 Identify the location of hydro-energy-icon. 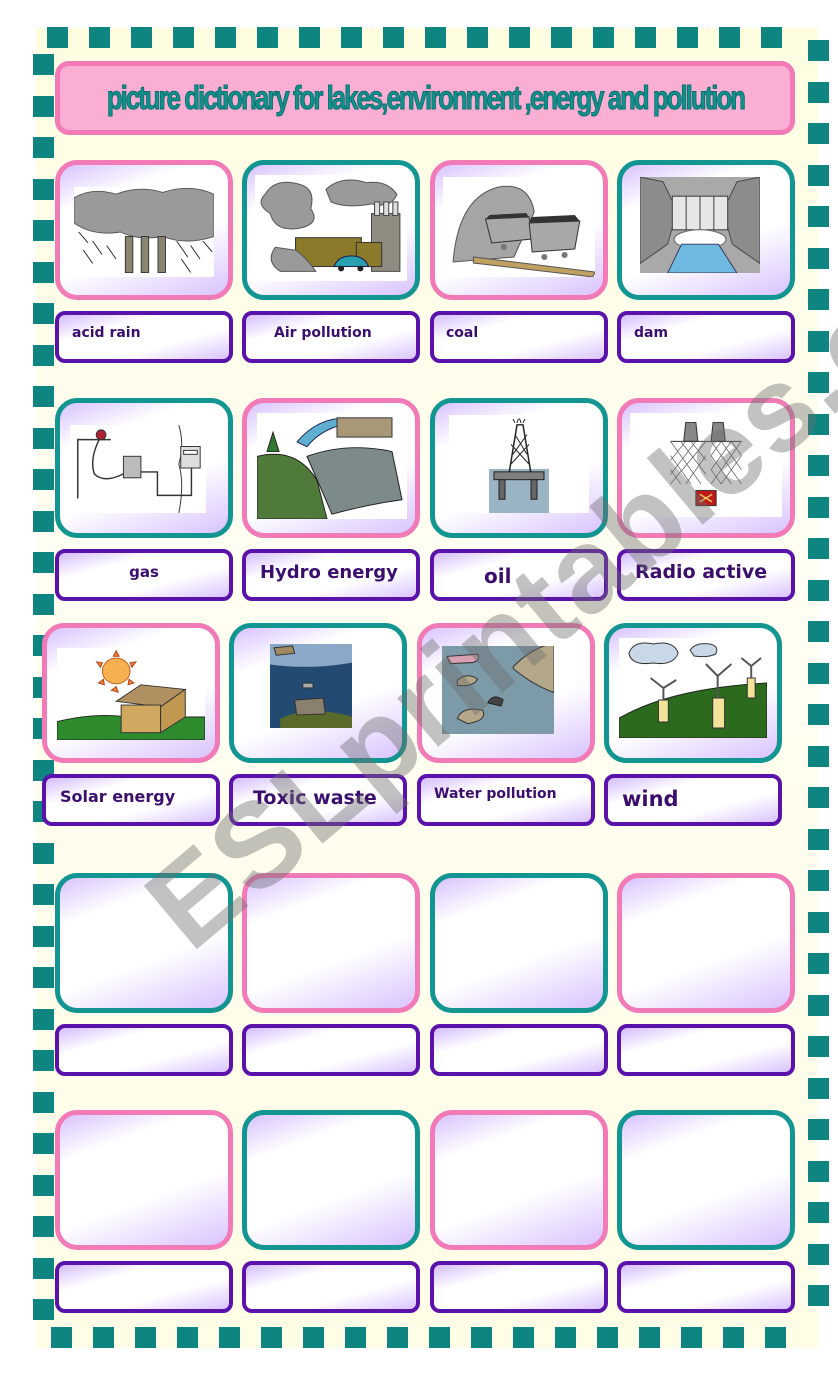
(332, 466).